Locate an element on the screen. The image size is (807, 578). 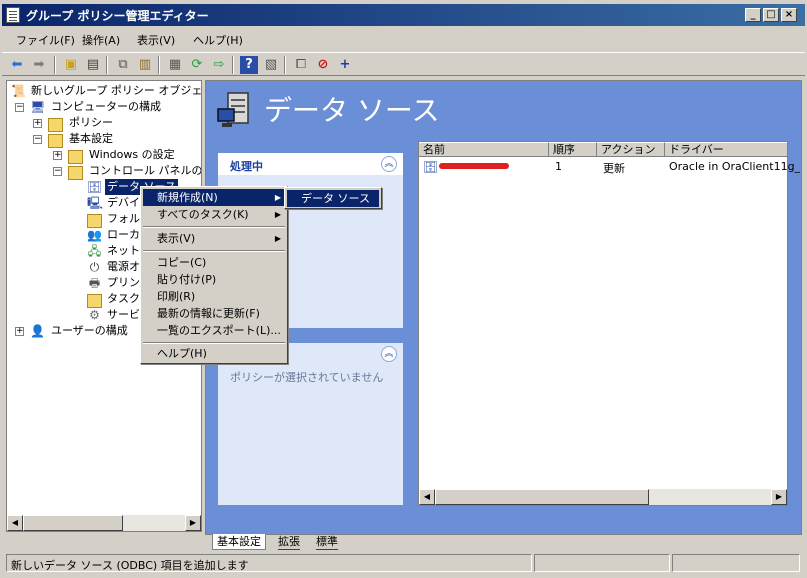
processing-panel-title: 処理中 is located at coordinates (246, 166).